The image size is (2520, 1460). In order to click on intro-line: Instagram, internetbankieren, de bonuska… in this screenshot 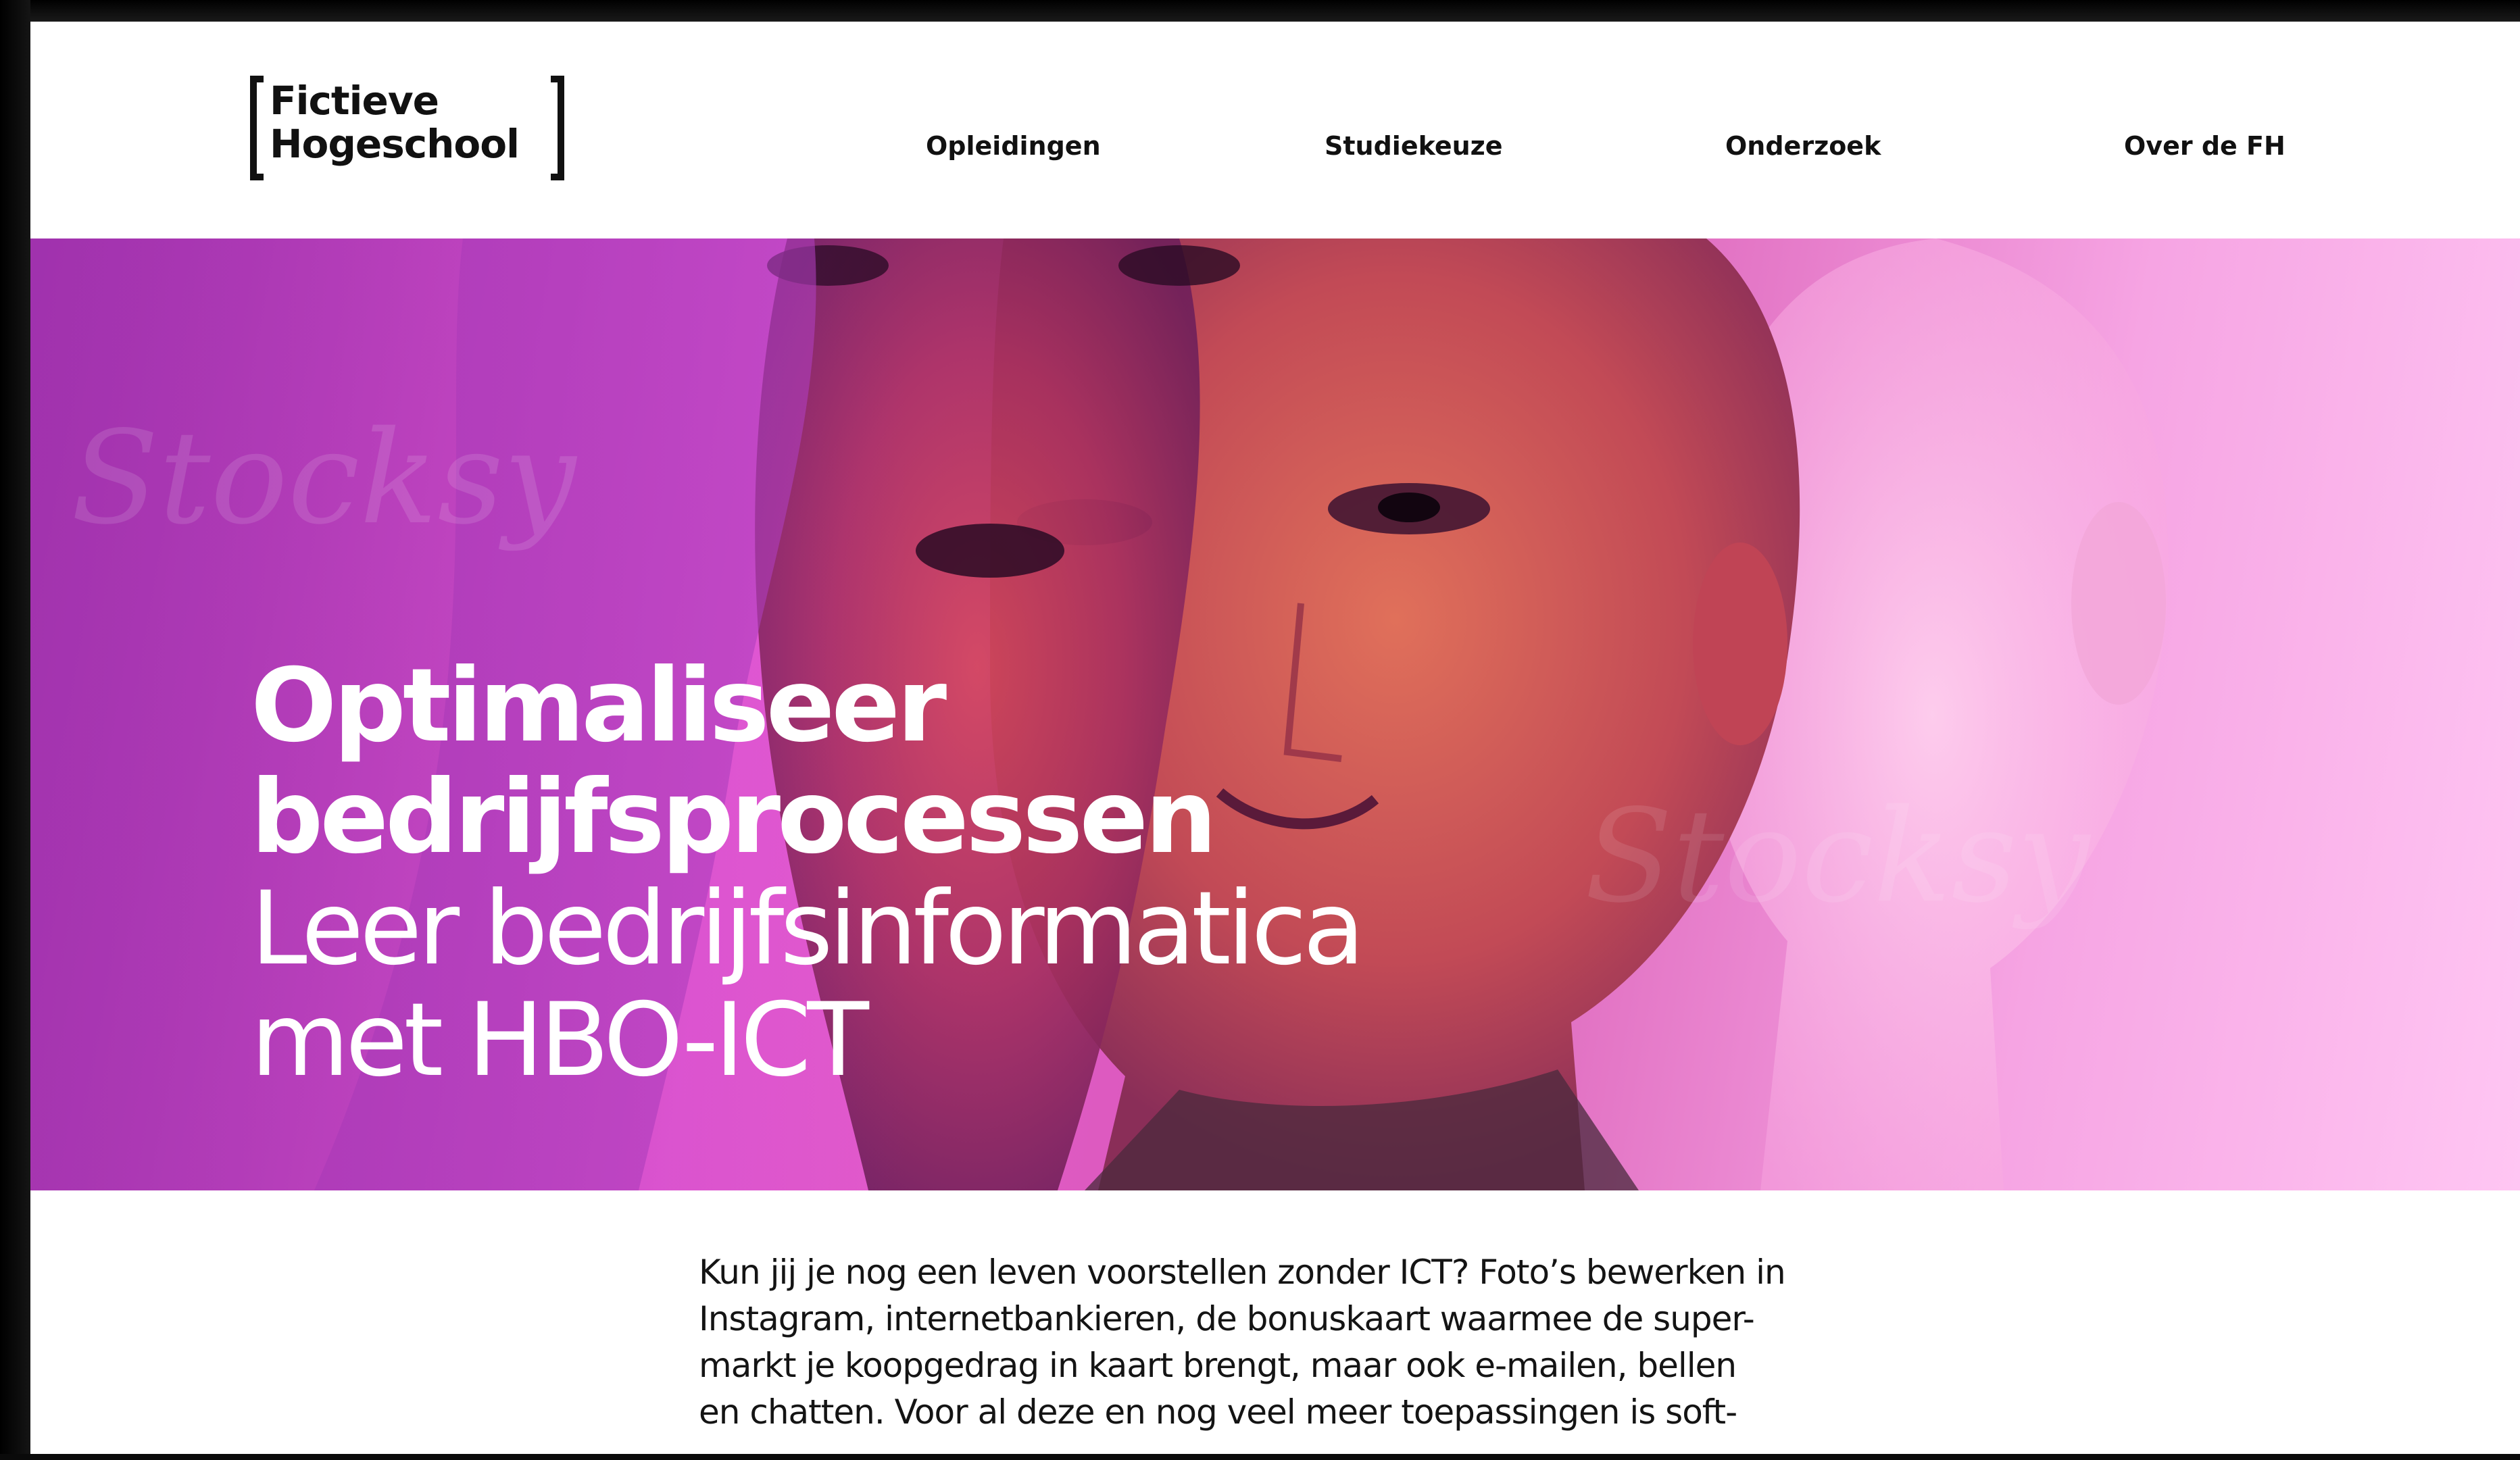, I will do `click(1227, 1318)`.